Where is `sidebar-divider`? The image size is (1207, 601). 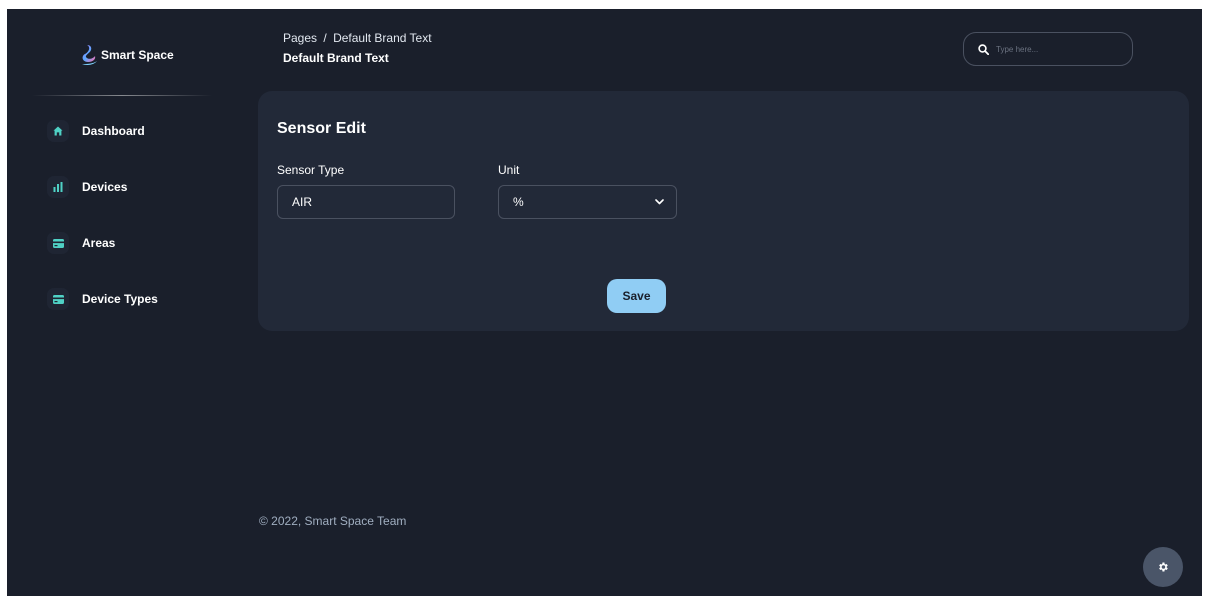 sidebar-divider is located at coordinates (122, 95).